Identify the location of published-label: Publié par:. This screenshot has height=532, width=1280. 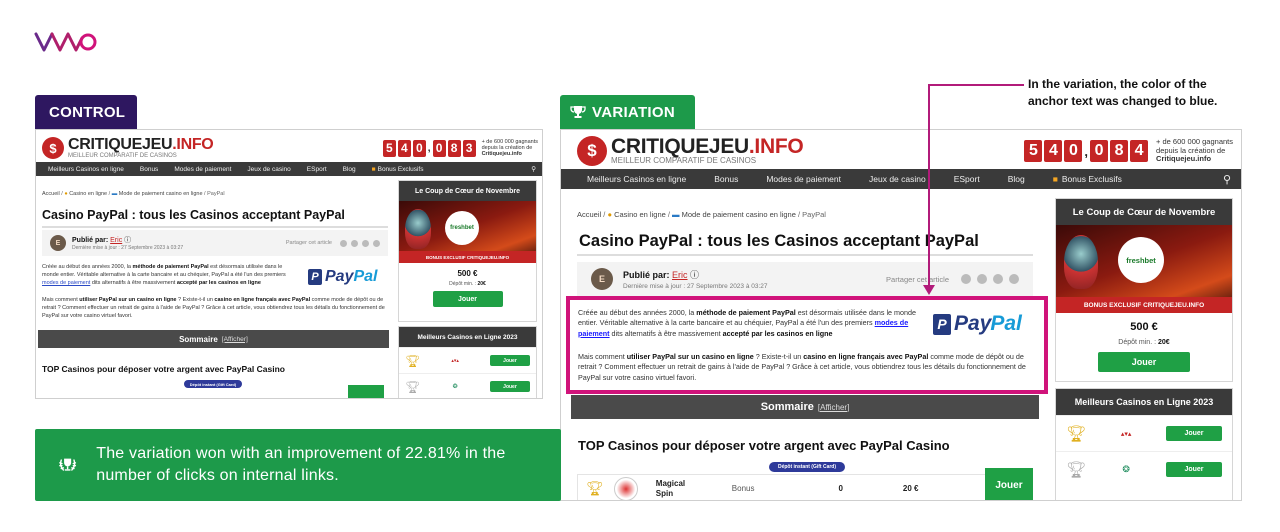
(90, 240).